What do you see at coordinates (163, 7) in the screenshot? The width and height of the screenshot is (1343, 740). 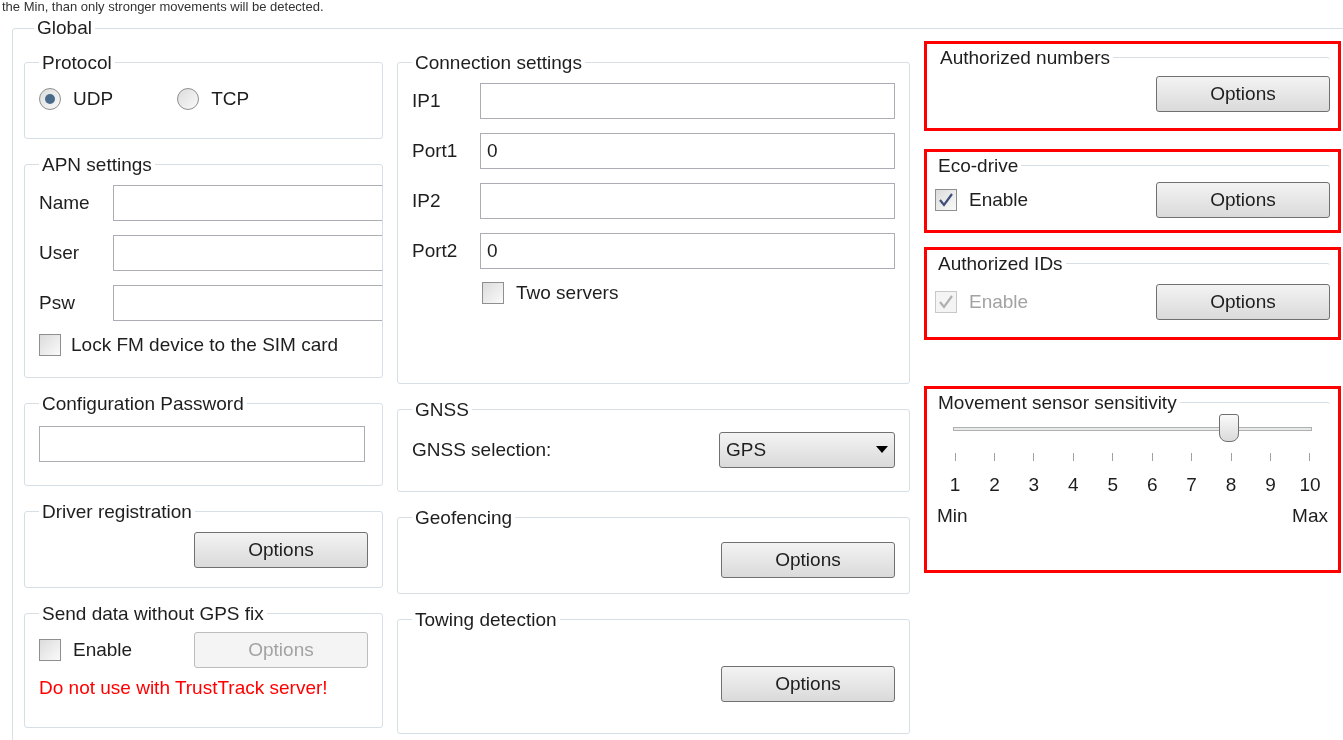 I see `caption-text: the Min, than only stronger movements will be detected.` at bounding box center [163, 7].